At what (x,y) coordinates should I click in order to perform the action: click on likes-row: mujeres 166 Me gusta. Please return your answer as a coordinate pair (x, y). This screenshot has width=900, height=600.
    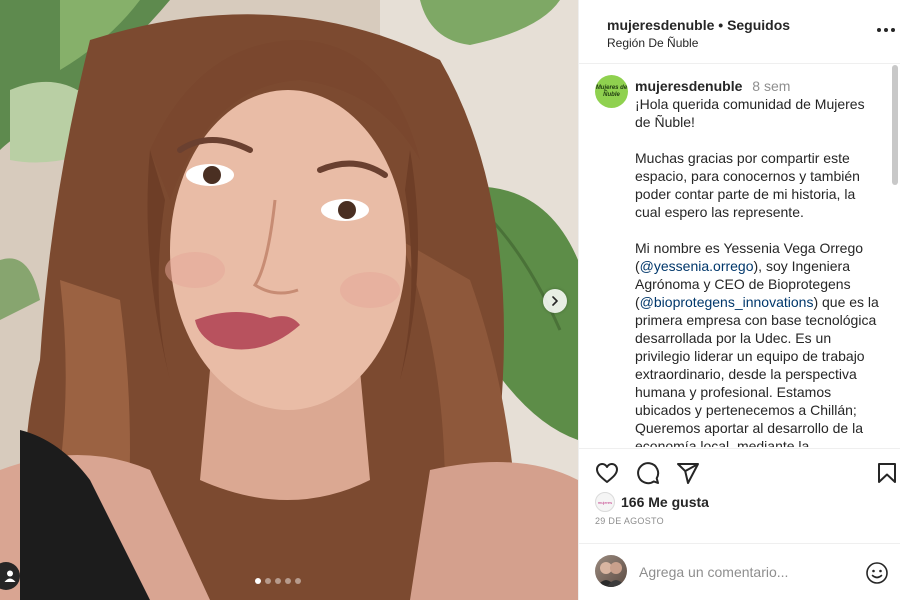
    Looking at the image, I should click on (652, 502).